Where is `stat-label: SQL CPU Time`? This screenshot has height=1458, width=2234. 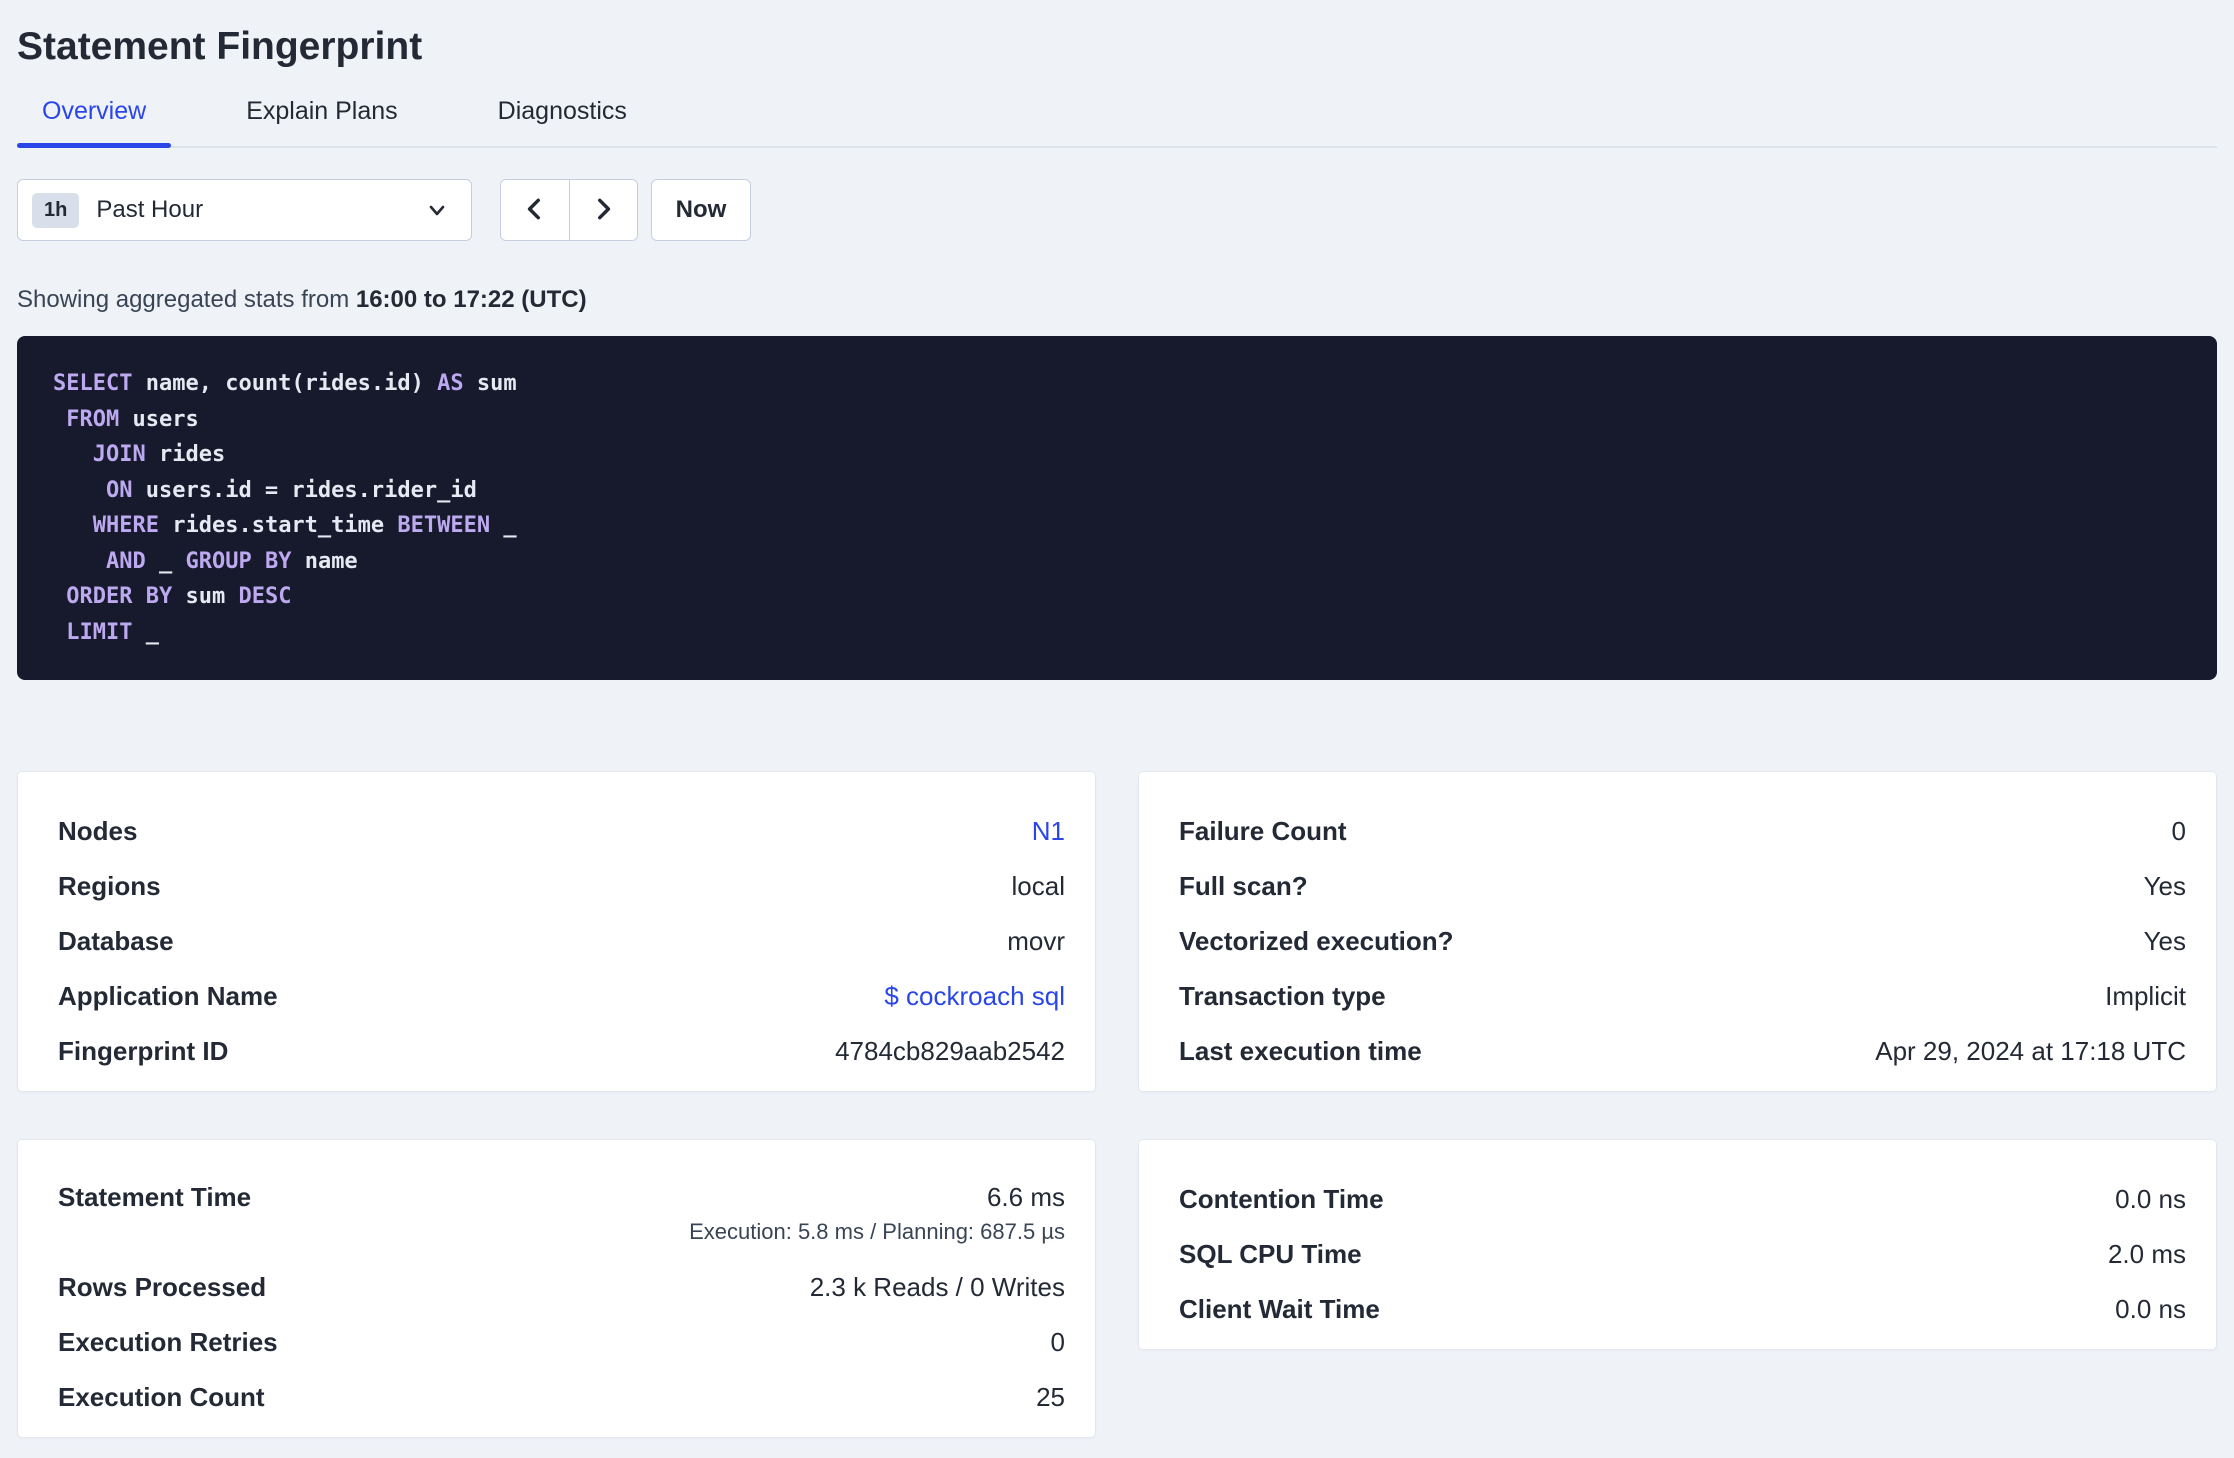 stat-label: SQL CPU Time is located at coordinates (1270, 1254).